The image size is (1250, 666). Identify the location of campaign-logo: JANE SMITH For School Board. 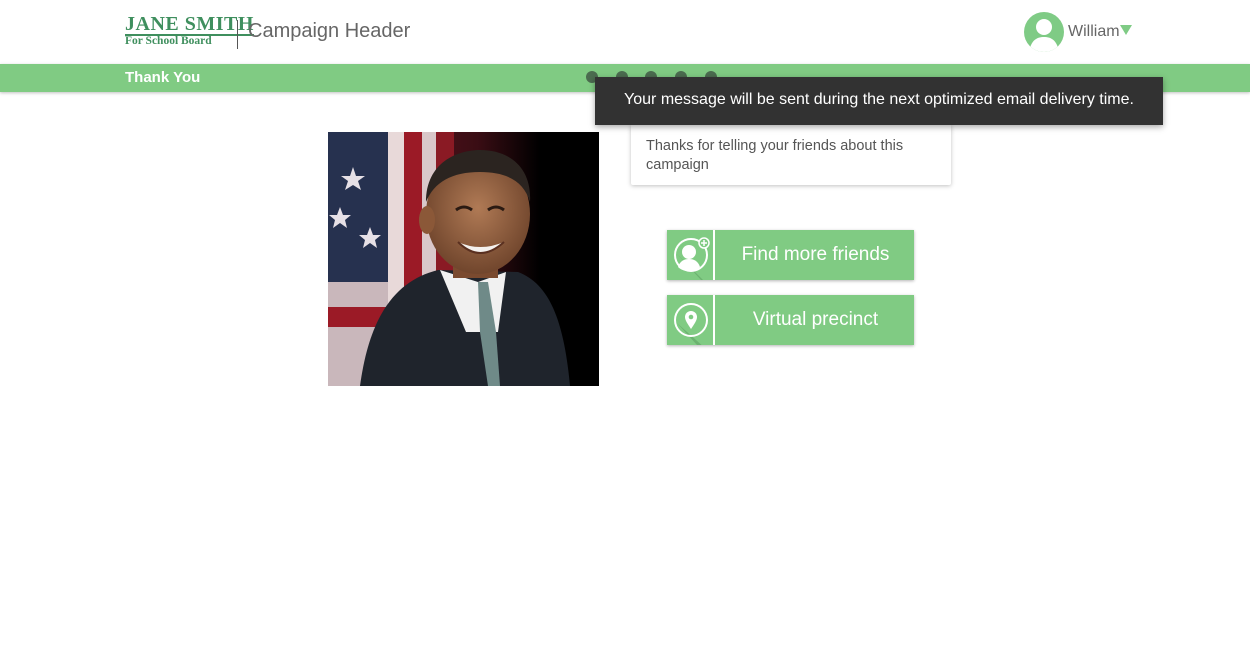
(189, 32).